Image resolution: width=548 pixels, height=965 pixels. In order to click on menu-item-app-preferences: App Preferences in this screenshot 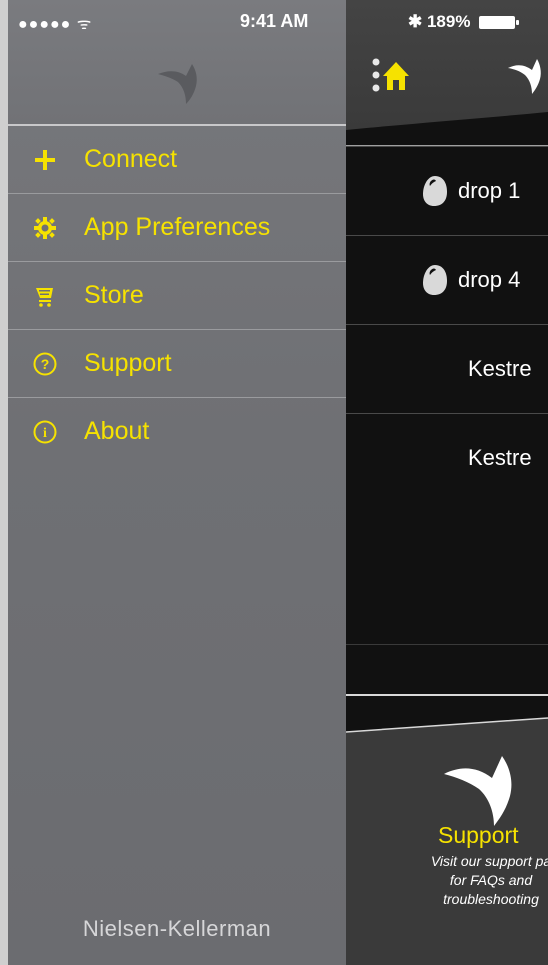, I will do `click(177, 228)`.